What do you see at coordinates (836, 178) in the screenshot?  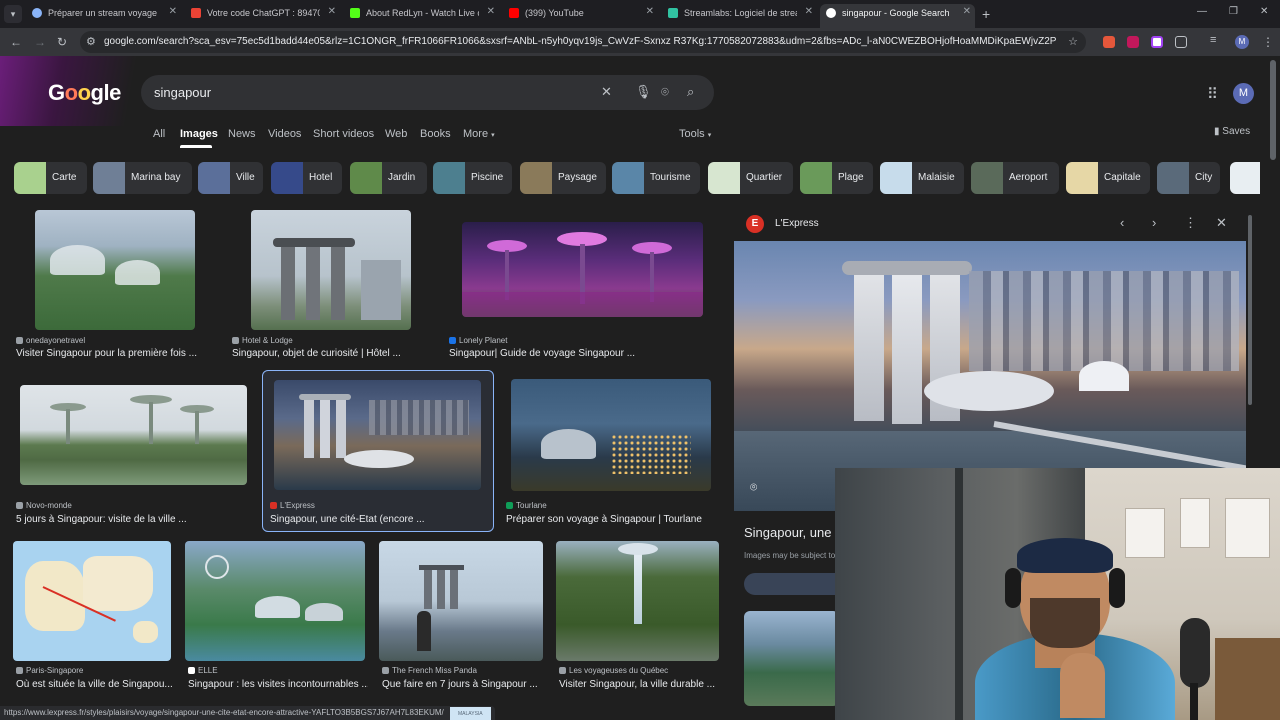 I see `chip-plage: Plage` at bounding box center [836, 178].